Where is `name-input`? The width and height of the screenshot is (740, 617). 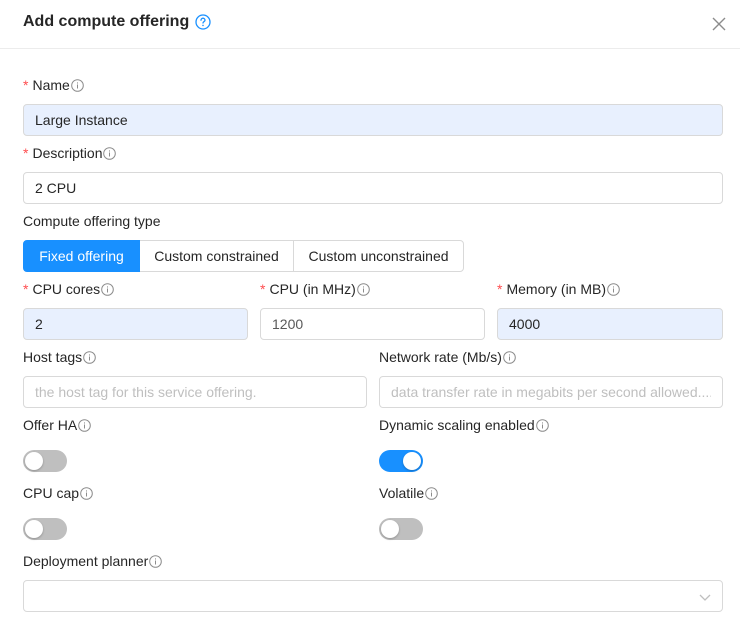 name-input is located at coordinates (373, 120).